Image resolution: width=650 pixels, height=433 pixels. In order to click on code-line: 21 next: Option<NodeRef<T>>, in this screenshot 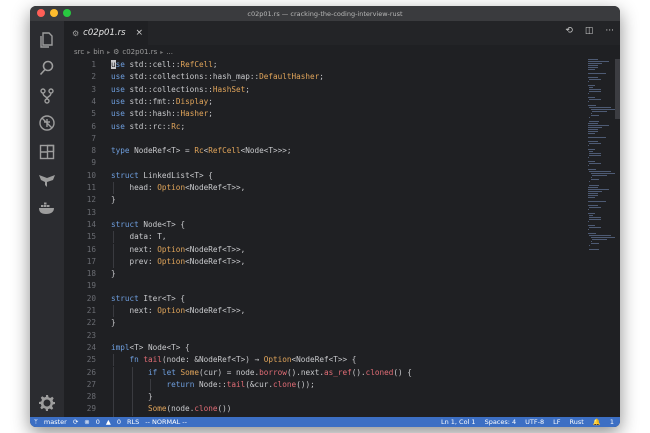, I will do `click(324, 311)`.